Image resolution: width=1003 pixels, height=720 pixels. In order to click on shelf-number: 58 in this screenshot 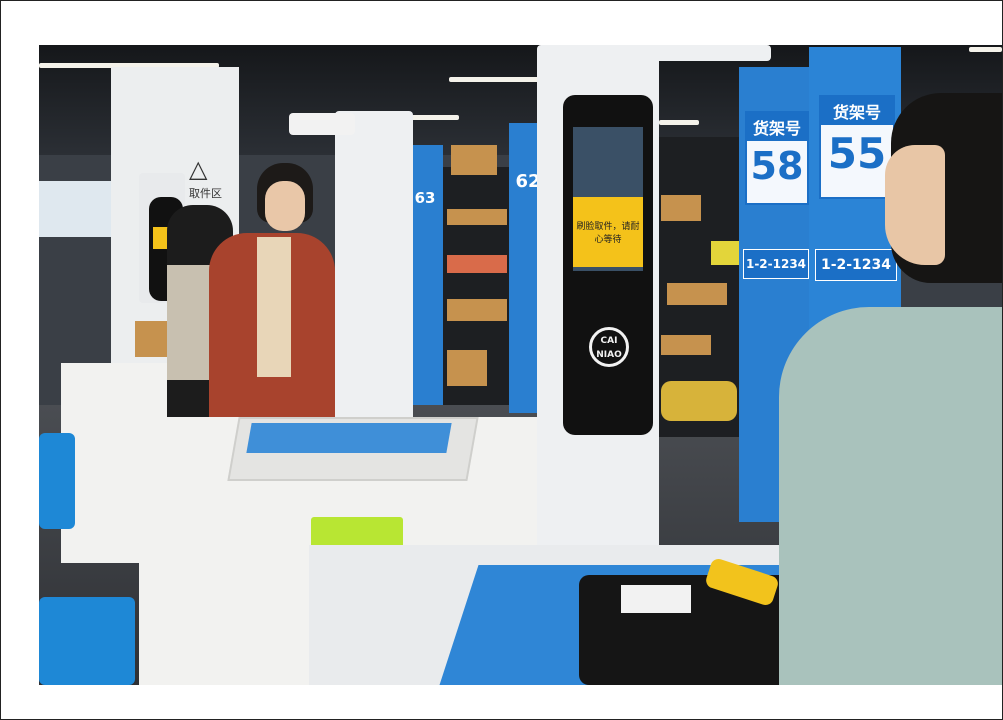, I will do `click(777, 166)`.